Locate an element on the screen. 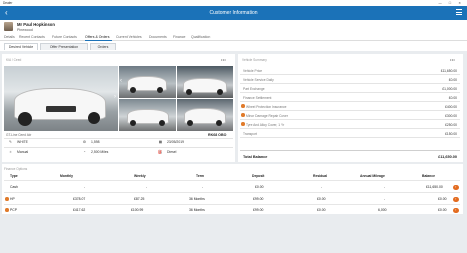 This screenshot has height=253, width=467. finance-deposit: £99.00 is located at coordinates (258, 210).